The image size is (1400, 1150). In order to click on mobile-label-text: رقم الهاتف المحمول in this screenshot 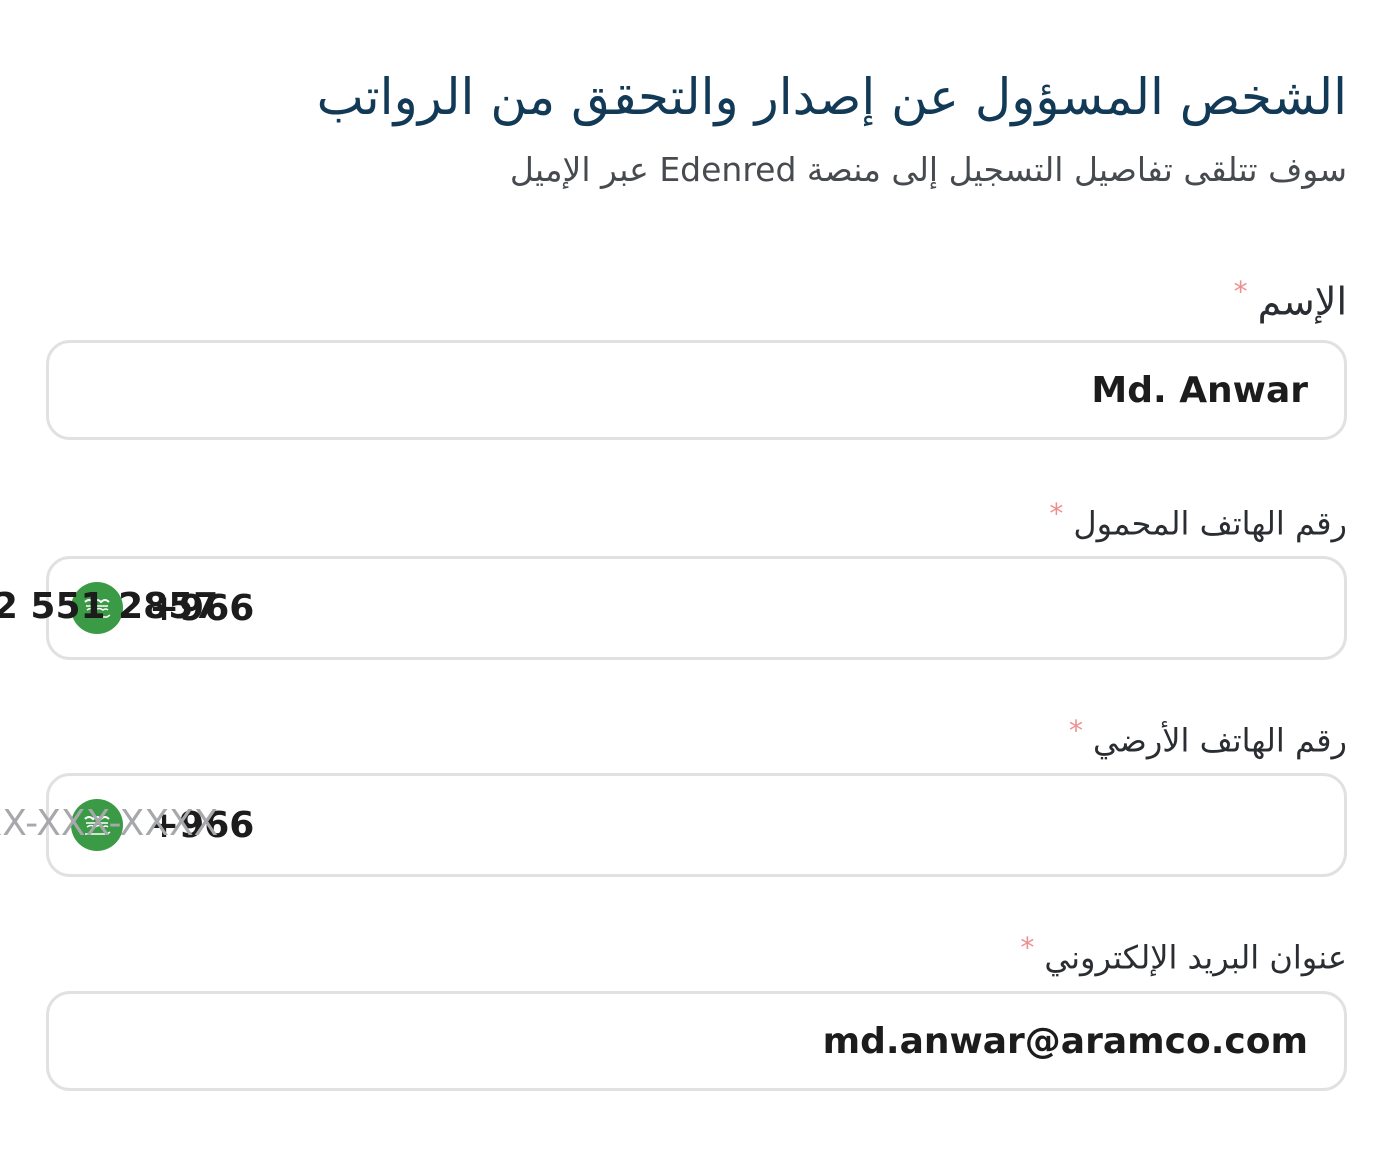, I will do `click(1210, 523)`.